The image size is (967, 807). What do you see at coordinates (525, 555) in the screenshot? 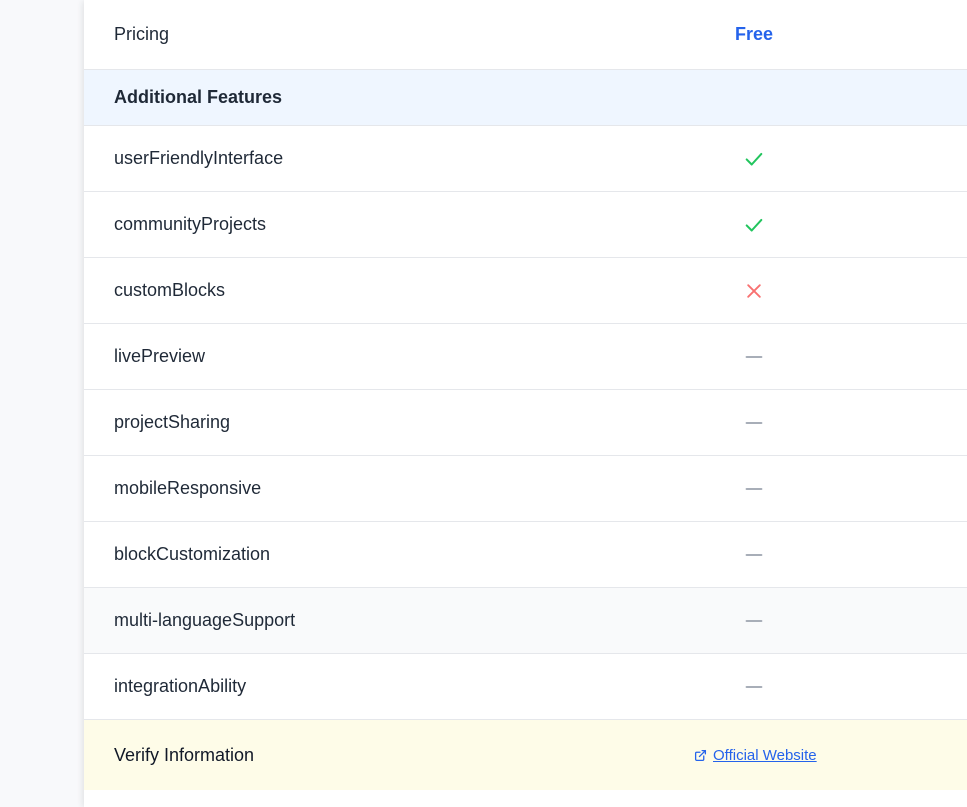
I see `feature-row: blockCustomization` at bounding box center [525, 555].